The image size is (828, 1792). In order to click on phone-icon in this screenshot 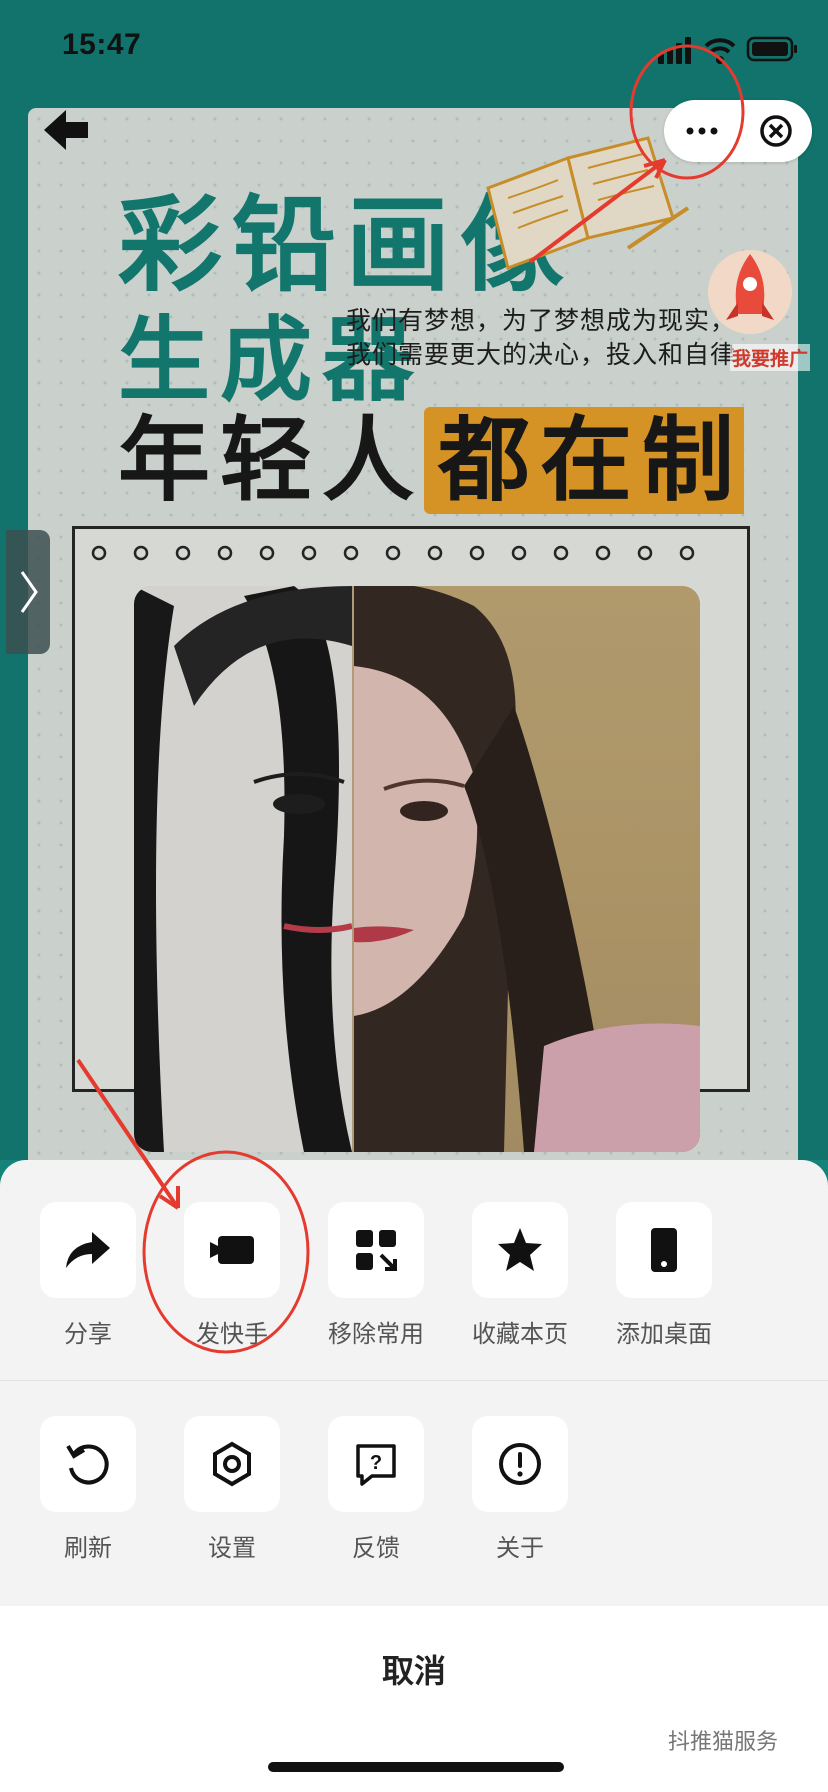, I will do `click(664, 1250)`.